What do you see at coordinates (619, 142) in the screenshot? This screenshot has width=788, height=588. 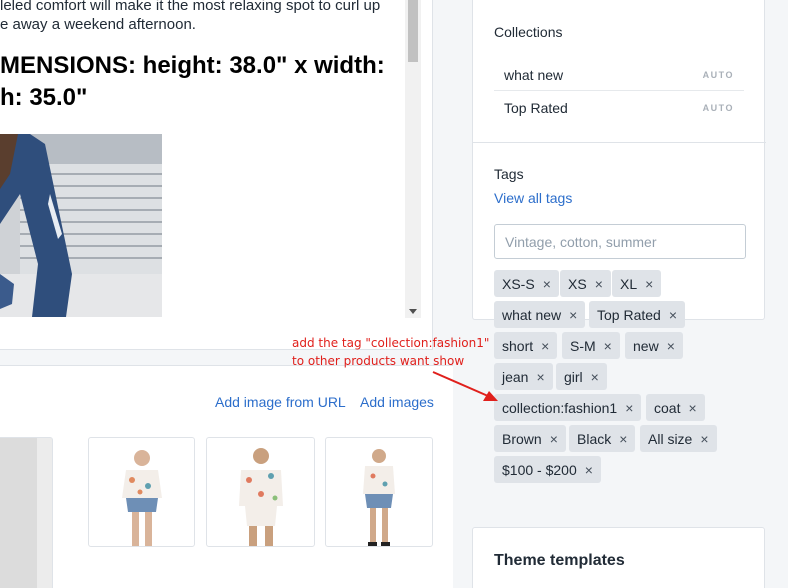 I see `section-divider` at bounding box center [619, 142].